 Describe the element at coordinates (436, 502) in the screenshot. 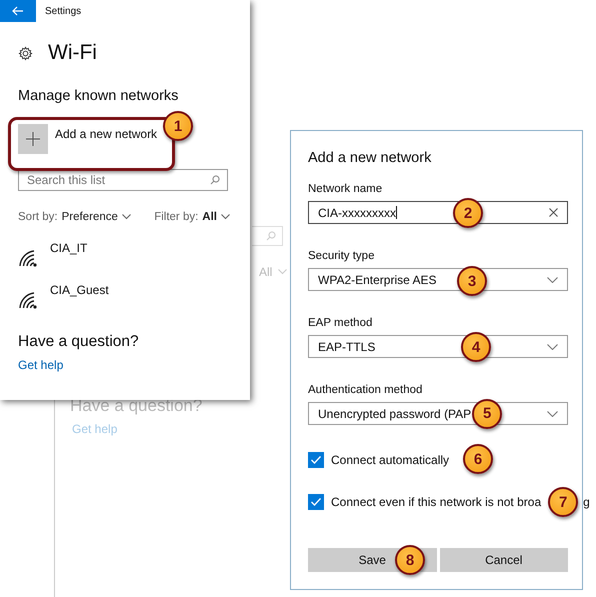

I see `checkbox-label: Connect even if this network is not broa` at that location.